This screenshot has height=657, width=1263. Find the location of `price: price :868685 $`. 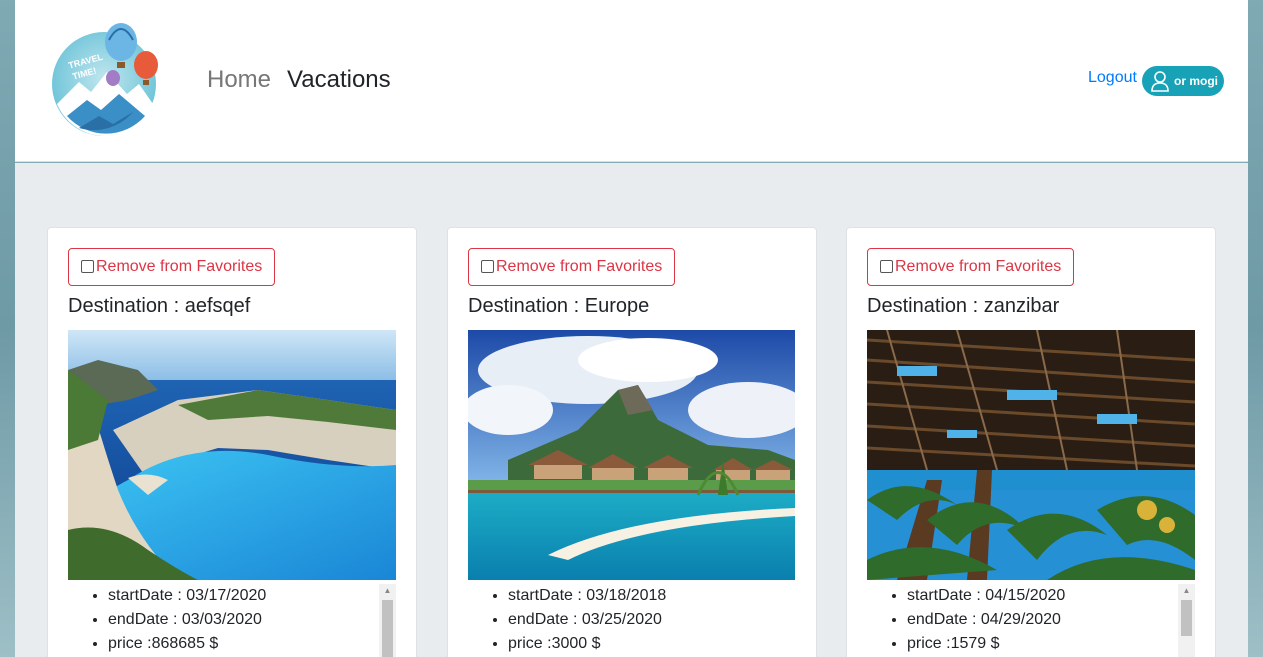

price: price :868685 $ is located at coordinates (252, 644).